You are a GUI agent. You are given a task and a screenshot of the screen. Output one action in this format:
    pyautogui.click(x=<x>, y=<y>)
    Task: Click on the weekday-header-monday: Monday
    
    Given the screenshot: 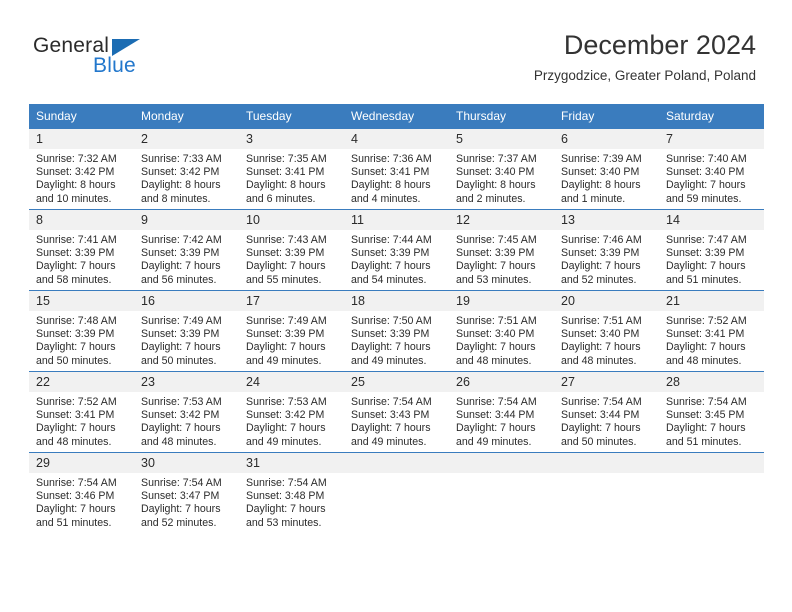 What is the action you would take?
    pyautogui.click(x=186, y=116)
    